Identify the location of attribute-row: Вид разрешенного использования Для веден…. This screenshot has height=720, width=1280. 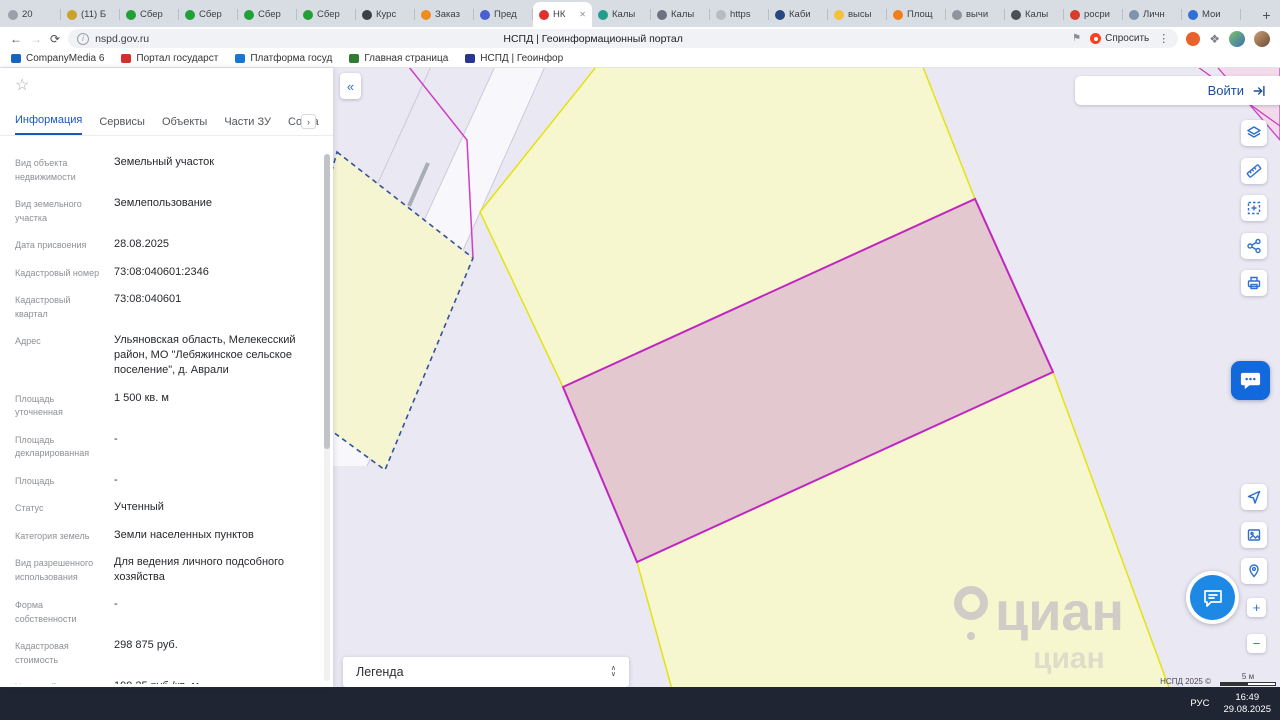
(166, 570).